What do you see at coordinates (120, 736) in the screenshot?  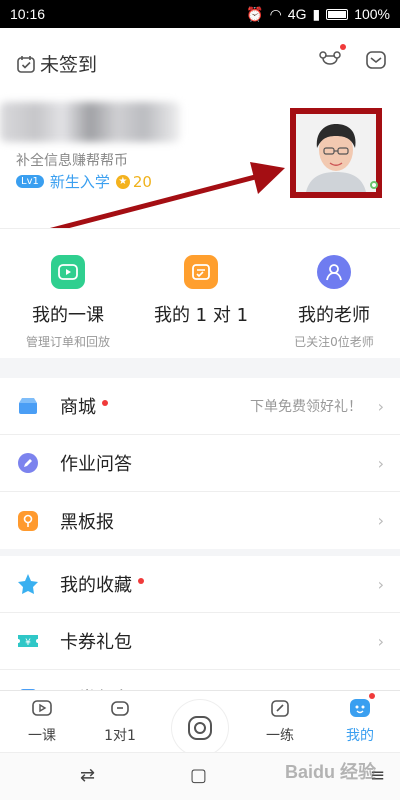 I see `tab-label: 1对1` at bounding box center [120, 736].